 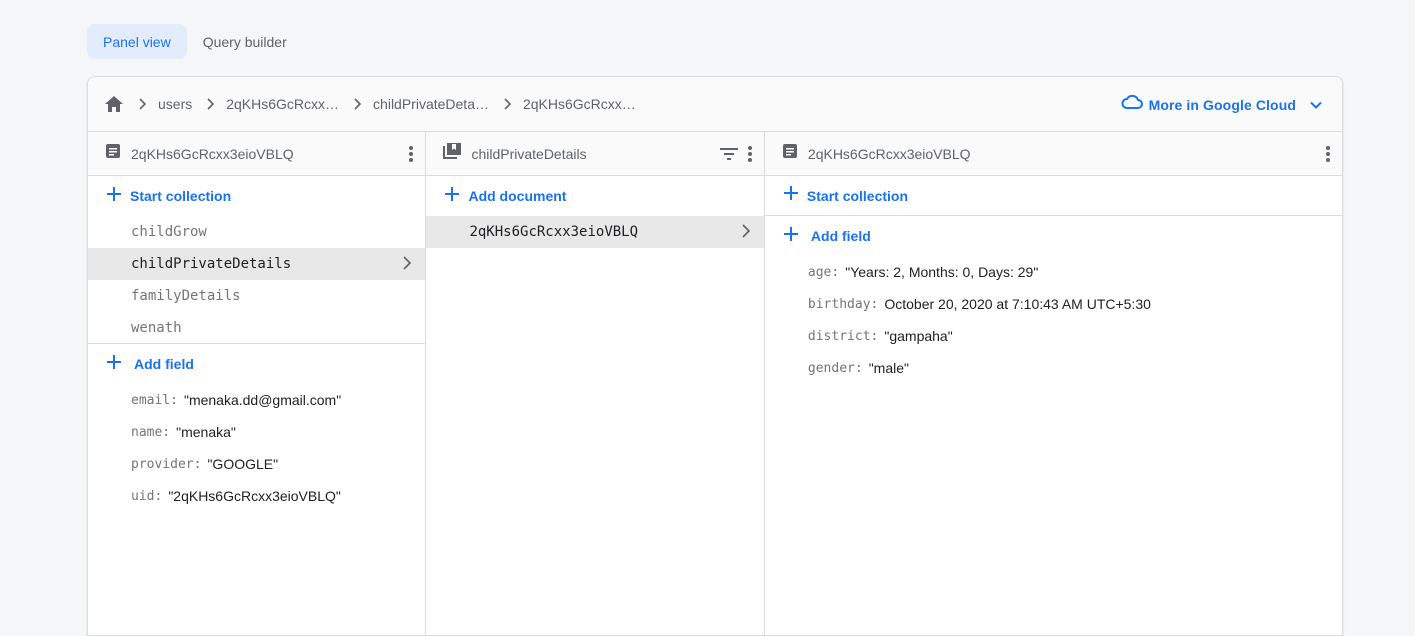 I want to click on field-key: name:, so click(x=151, y=432).